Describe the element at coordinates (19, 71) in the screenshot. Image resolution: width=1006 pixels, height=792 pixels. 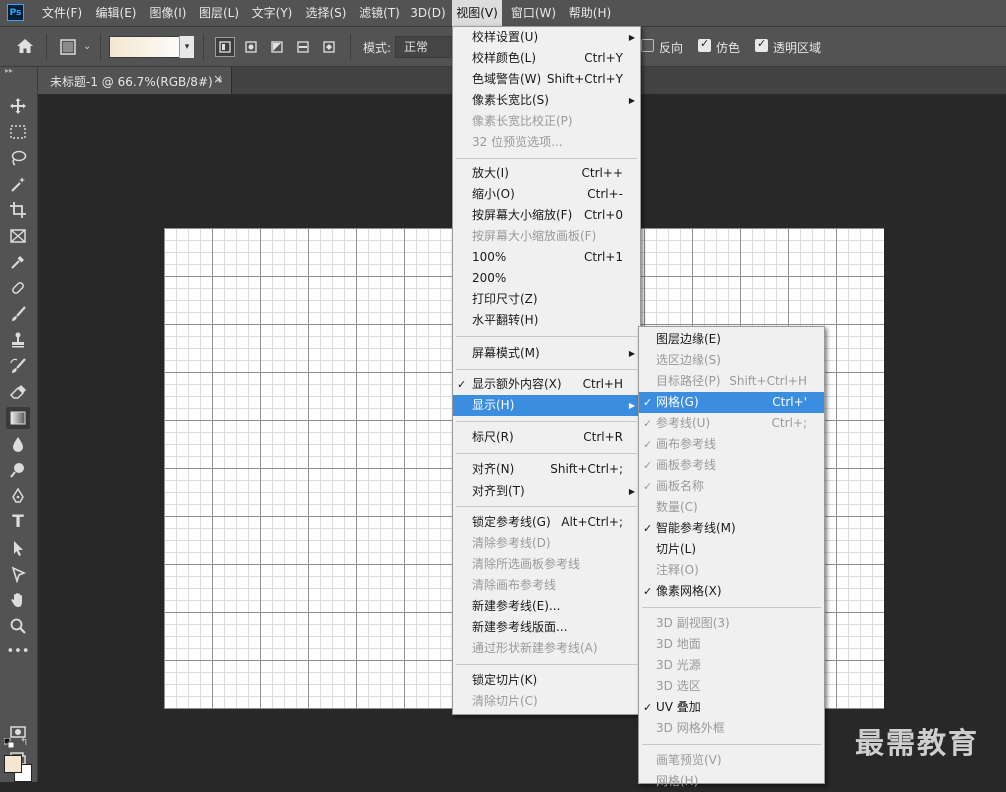
I see `panel-collapse-icon: ▸▸` at that location.